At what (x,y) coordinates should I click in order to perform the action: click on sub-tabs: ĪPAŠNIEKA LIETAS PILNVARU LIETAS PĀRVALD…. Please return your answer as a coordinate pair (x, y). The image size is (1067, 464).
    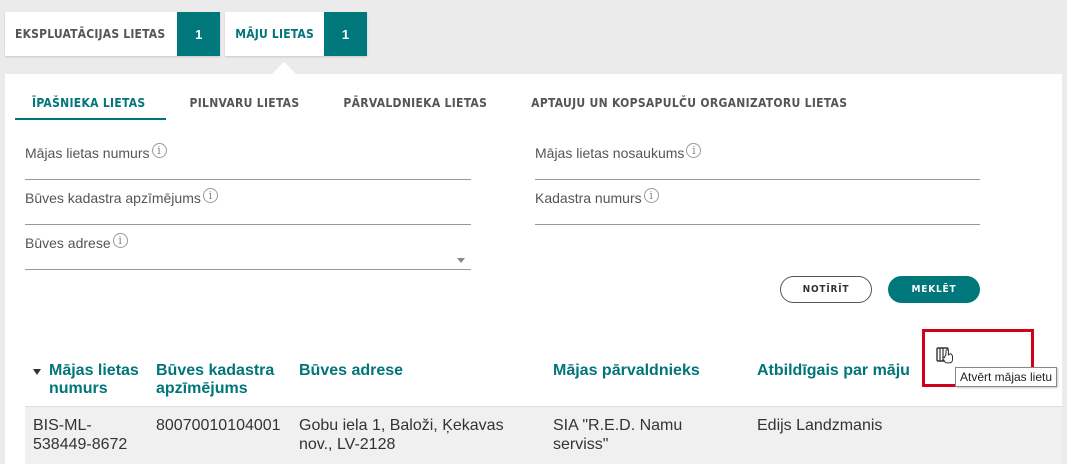
    Looking at the image, I should click on (453, 107).